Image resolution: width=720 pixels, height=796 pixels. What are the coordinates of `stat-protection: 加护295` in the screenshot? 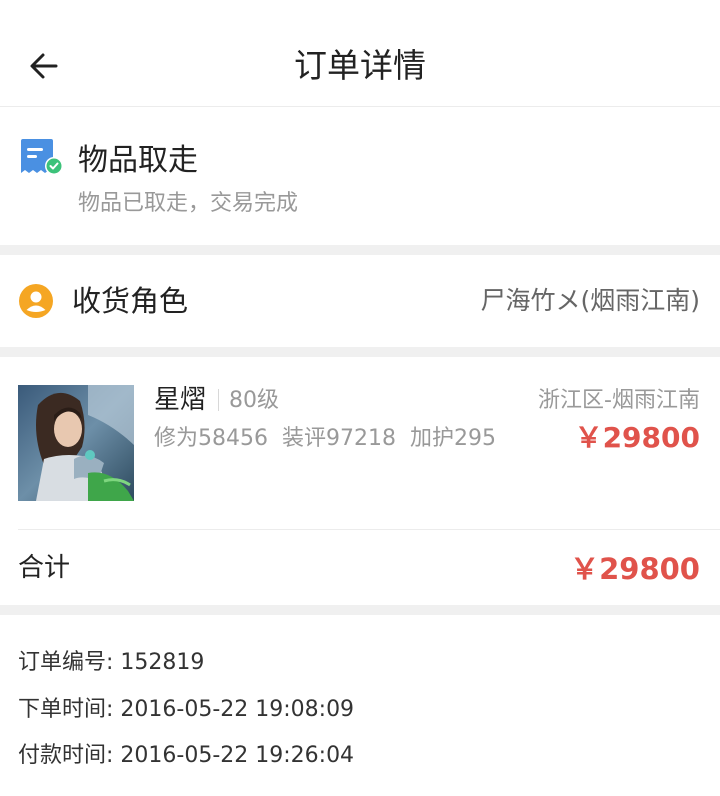 It's located at (453, 438).